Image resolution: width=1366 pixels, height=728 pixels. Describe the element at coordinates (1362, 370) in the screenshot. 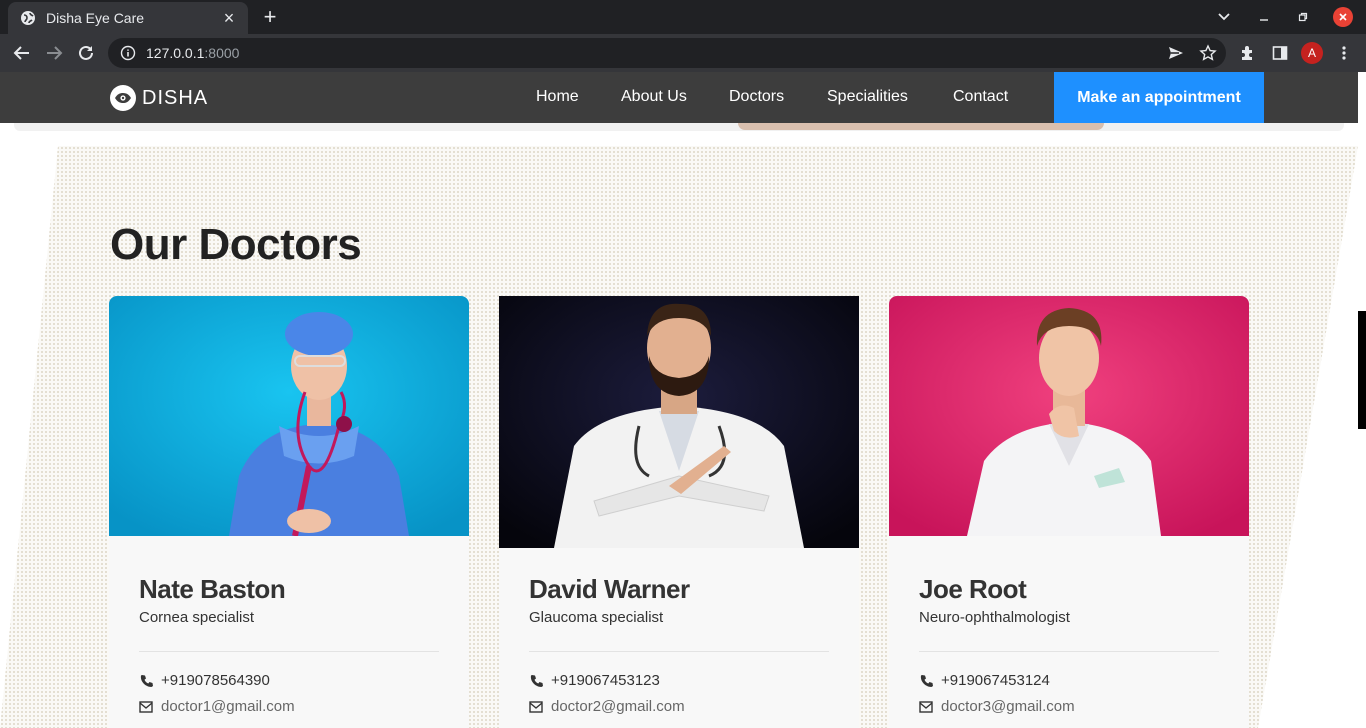

I see `scrollbar-thumb` at that location.